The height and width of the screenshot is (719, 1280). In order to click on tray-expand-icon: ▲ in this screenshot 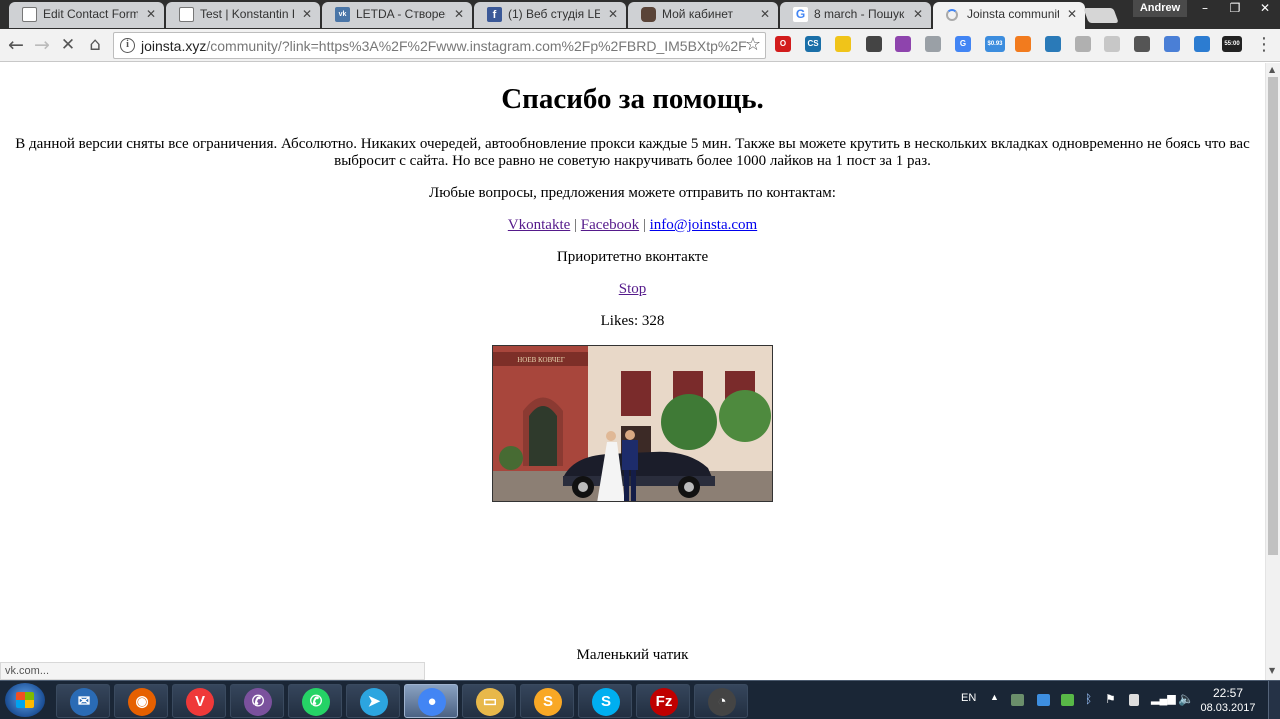, I will do `click(994, 697)`.